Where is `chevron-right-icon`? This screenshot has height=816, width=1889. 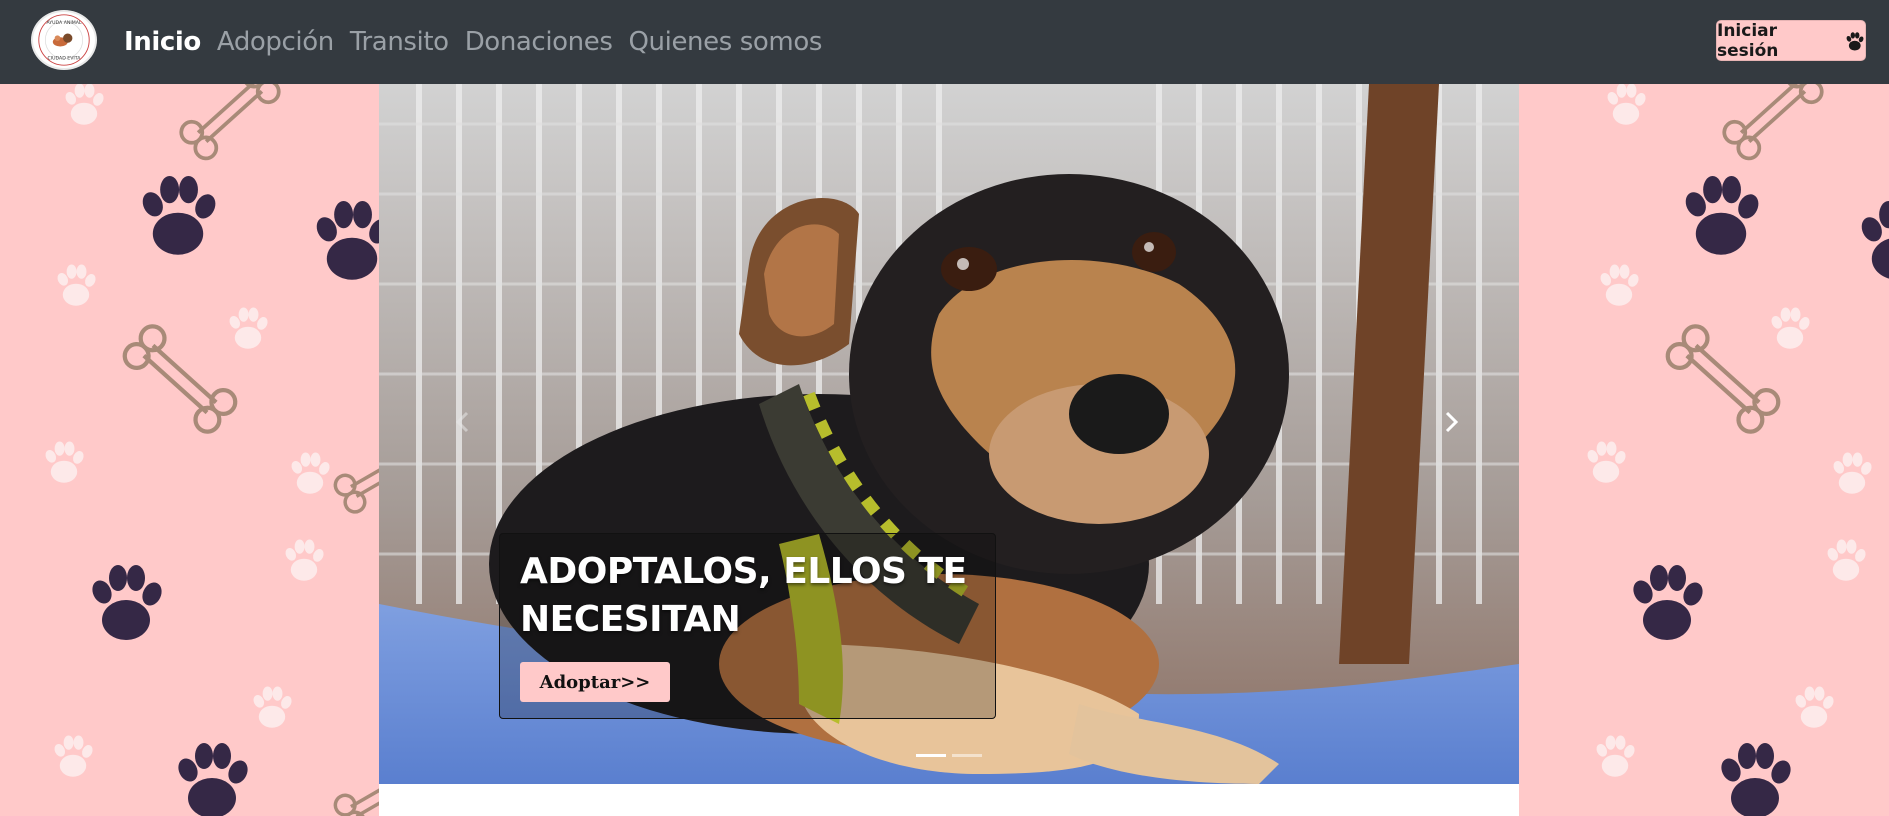 chevron-right-icon is located at coordinates (1452, 422).